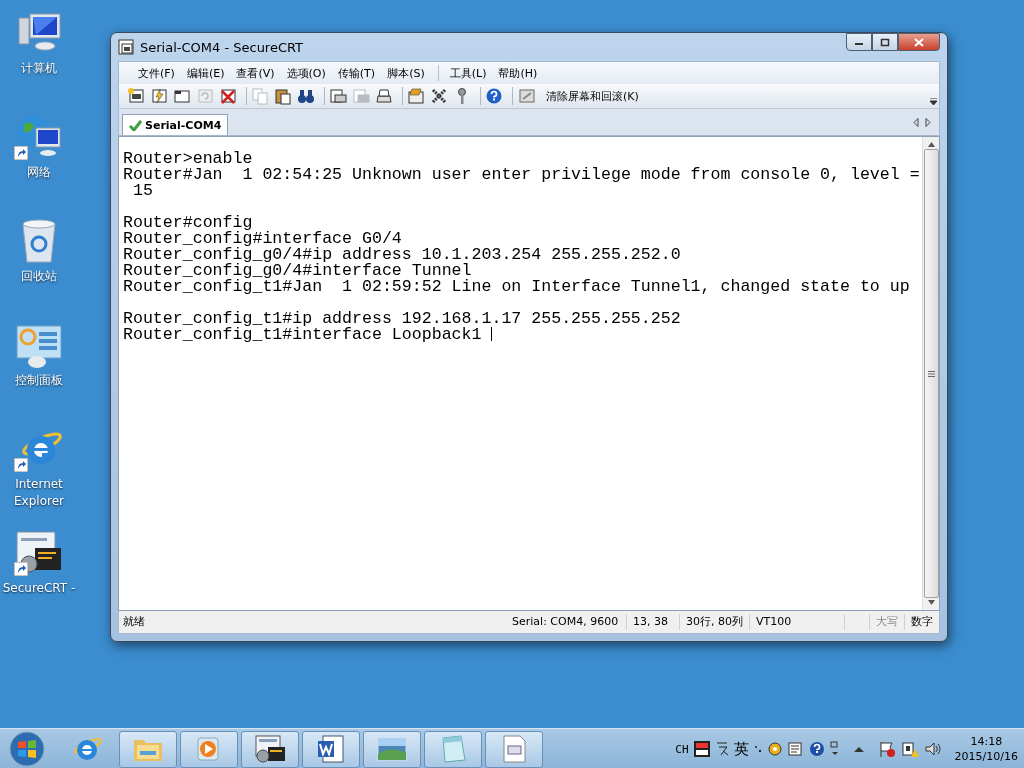 This screenshot has width=1024, height=768. I want to click on scroll-up-icon, so click(931, 144).